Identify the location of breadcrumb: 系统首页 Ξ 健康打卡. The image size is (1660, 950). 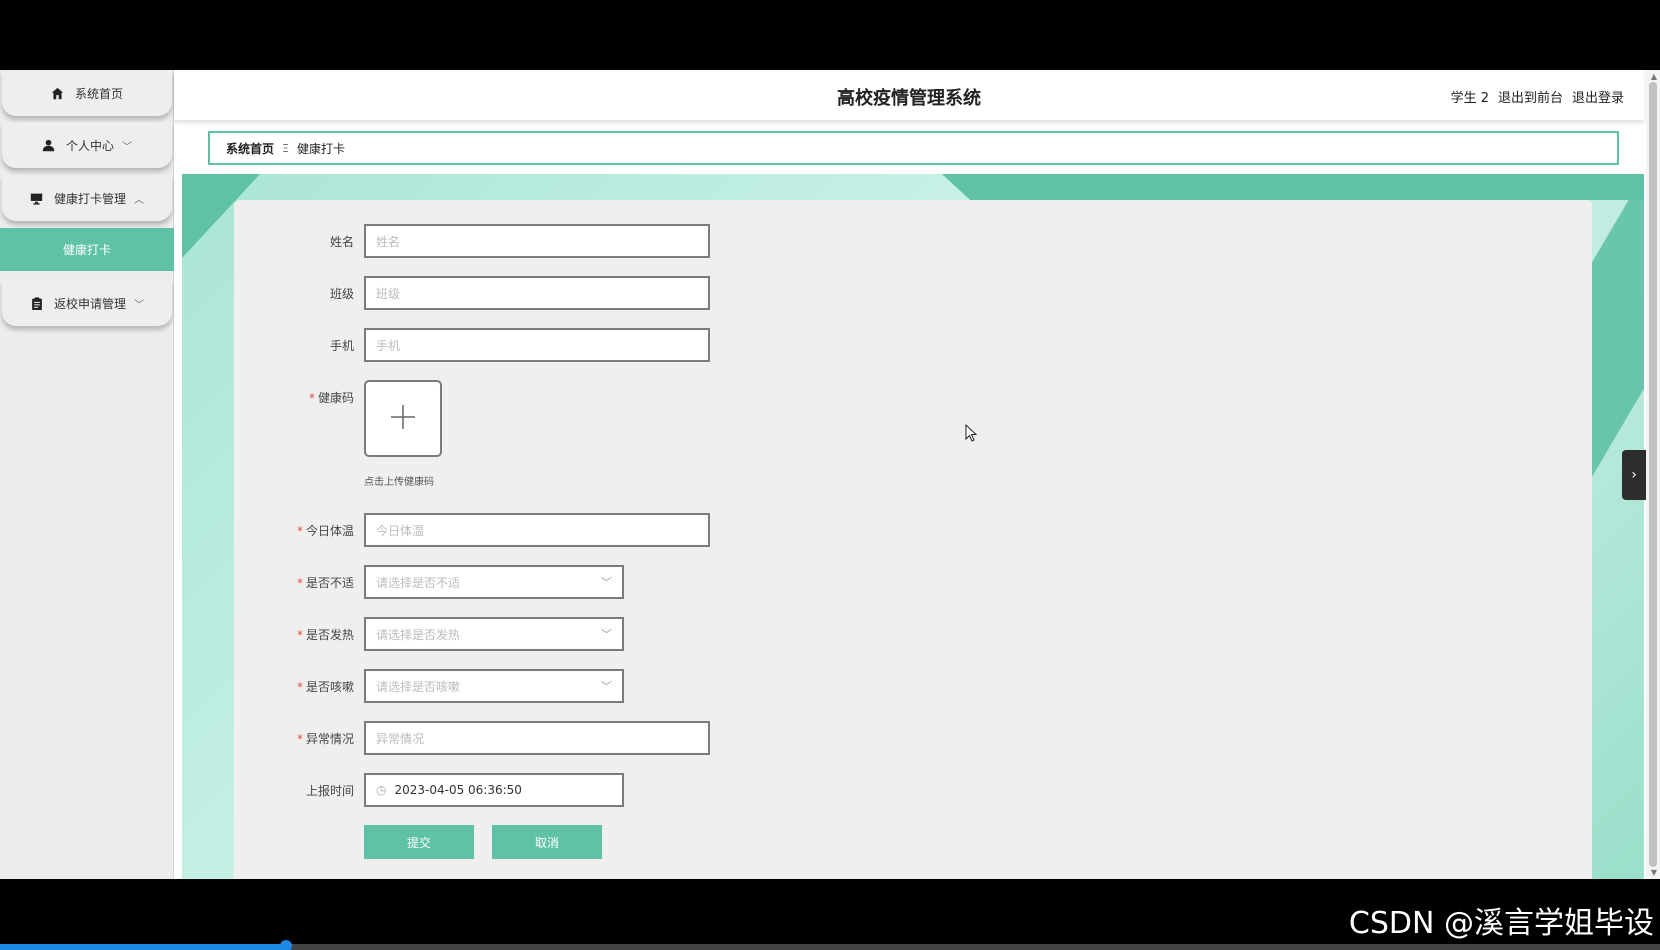
(913, 148).